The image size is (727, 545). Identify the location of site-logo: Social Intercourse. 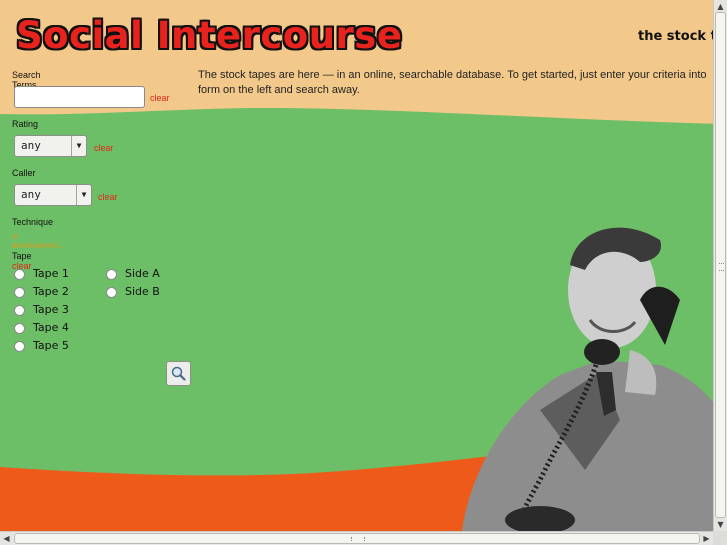
(209, 35).